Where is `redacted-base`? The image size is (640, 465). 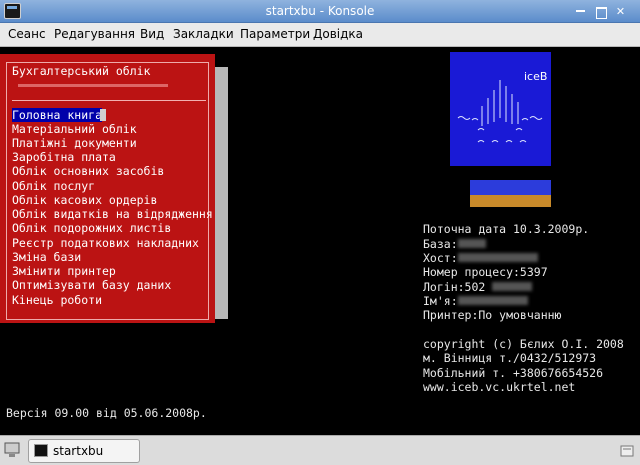
redacted-base is located at coordinates (471, 243).